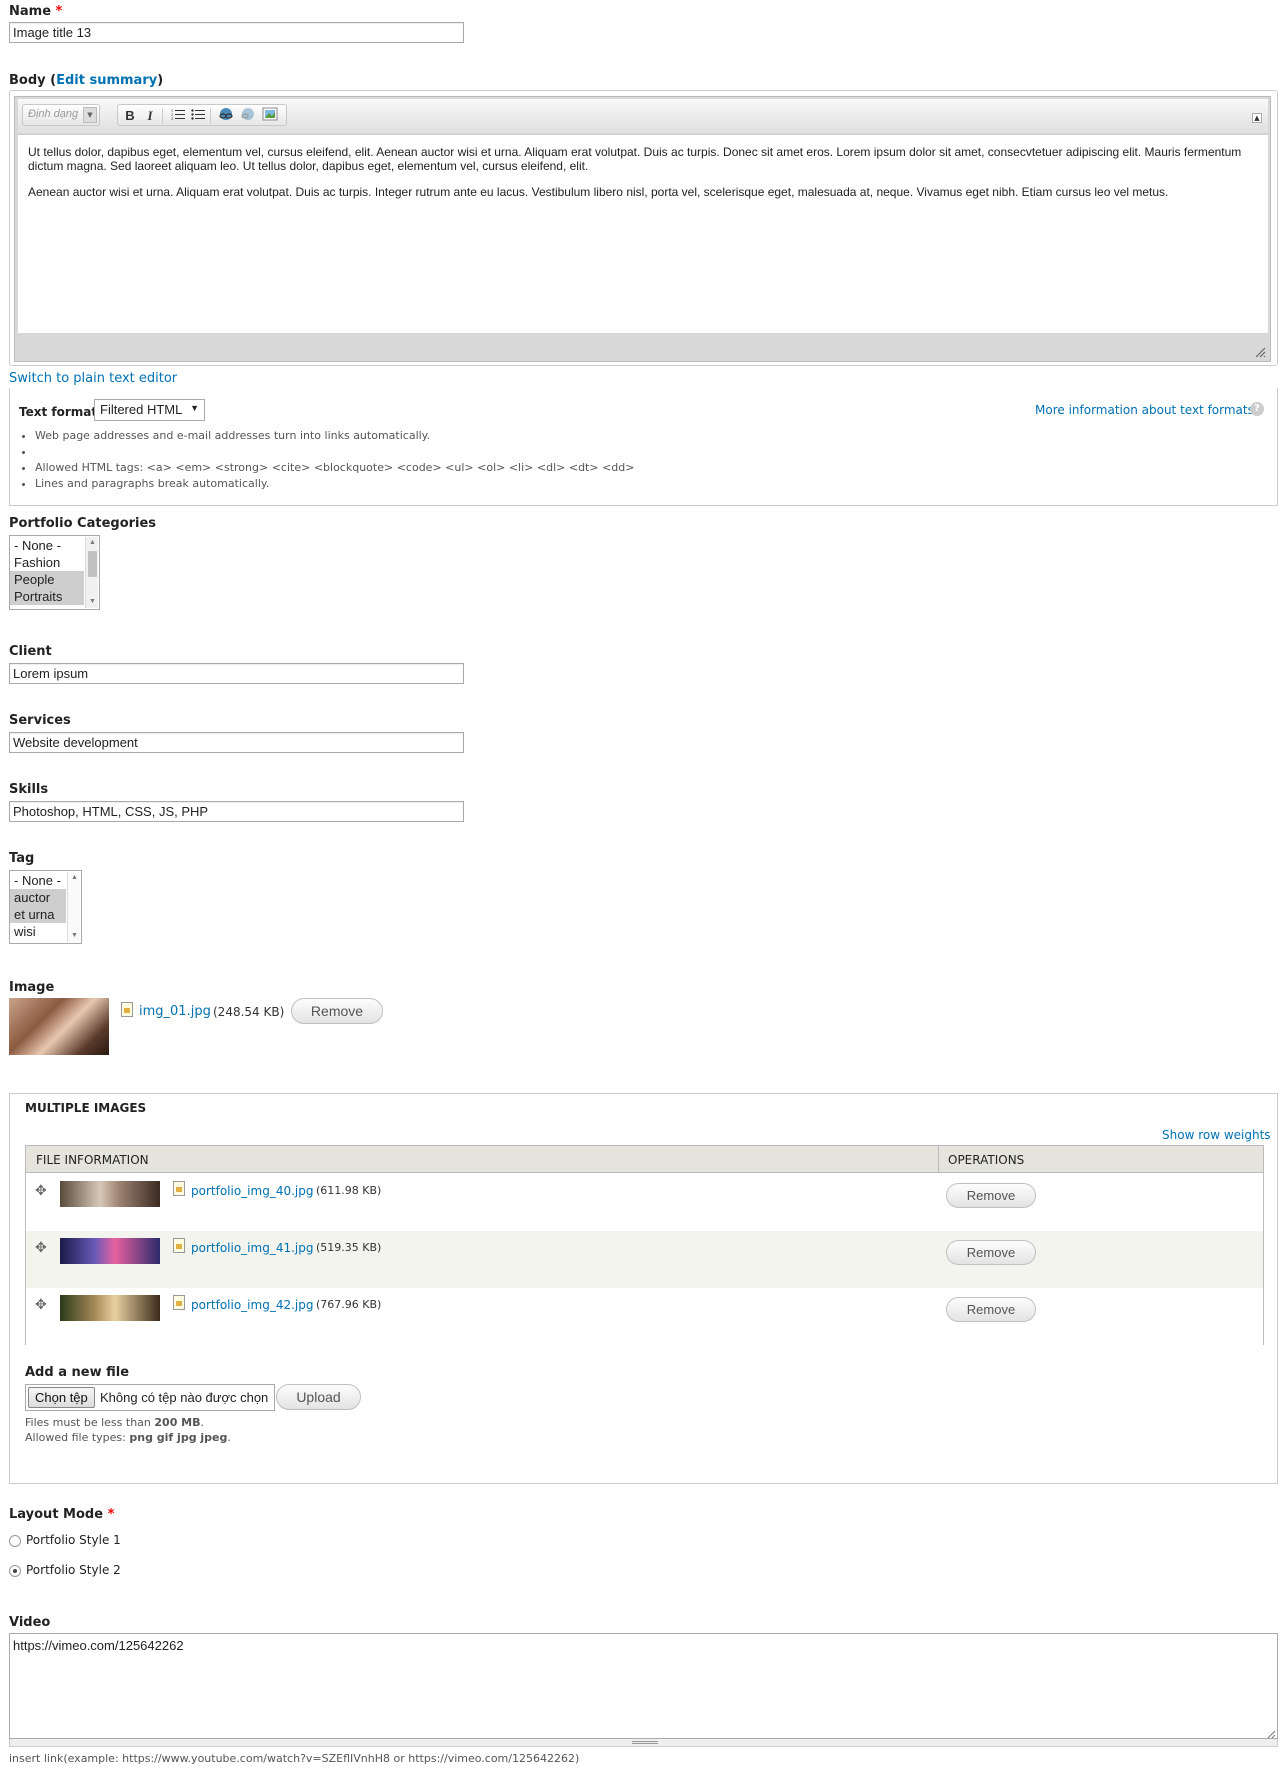 This screenshot has height=1771, width=1287. What do you see at coordinates (1257, 118) in the screenshot?
I see `collapse-toolbar-icon: ▲` at bounding box center [1257, 118].